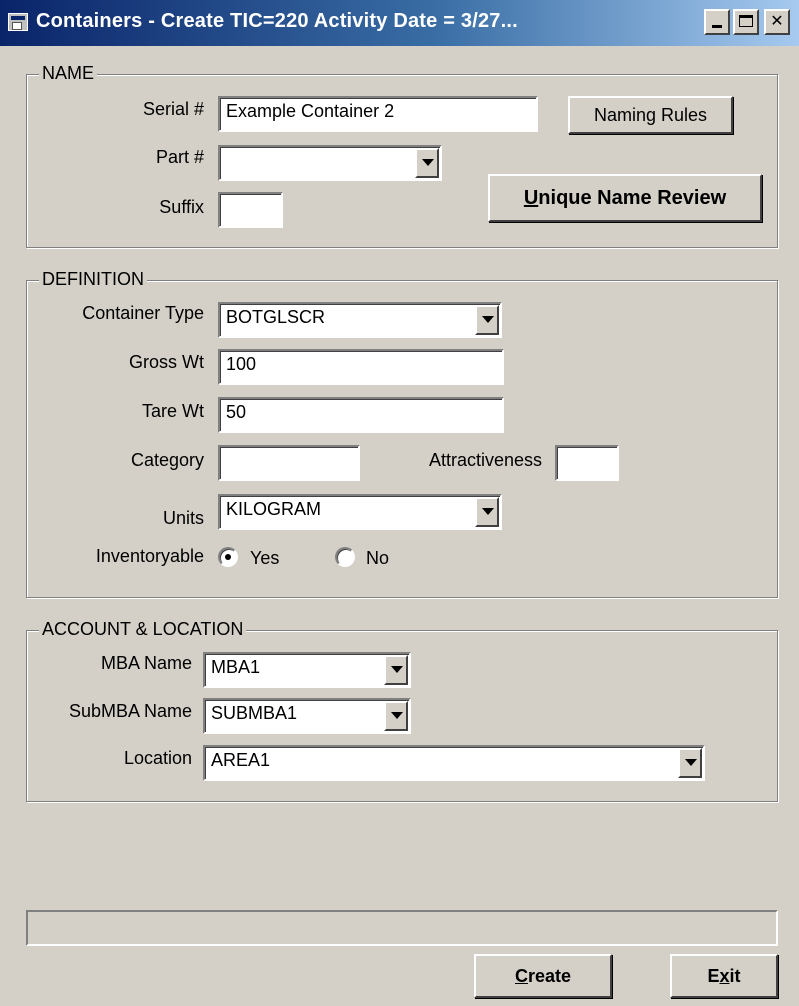 Image resolution: width=799 pixels, height=1006 pixels. What do you see at coordinates (274, 509) in the screenshot?
I see `units-value: KILOGRAM` at bounding box center [274, 509].